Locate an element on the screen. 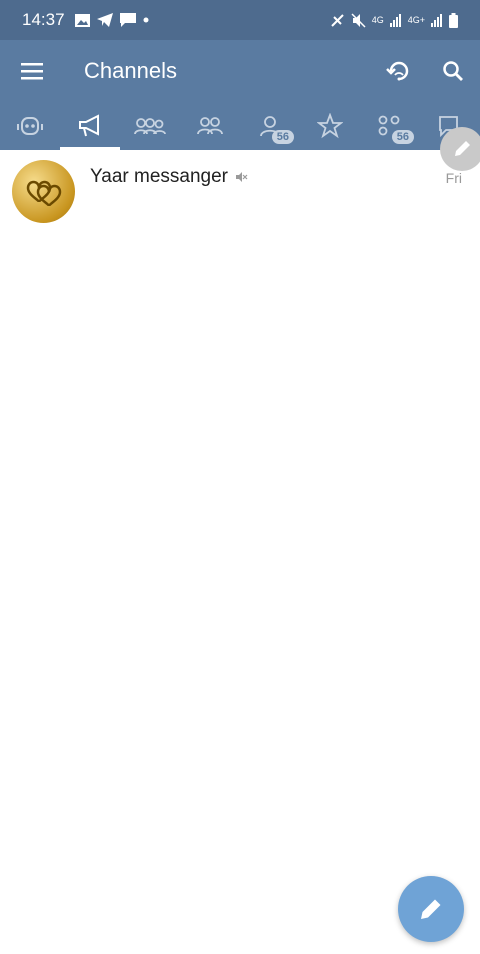 The height and width of the screenshot is (954, 480). gallery-icon is located at coordinates (82, 20).